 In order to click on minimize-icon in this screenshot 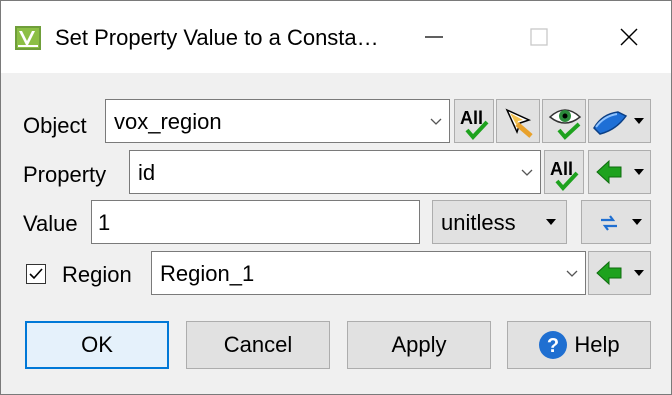, I will do `click(434, 37)`.